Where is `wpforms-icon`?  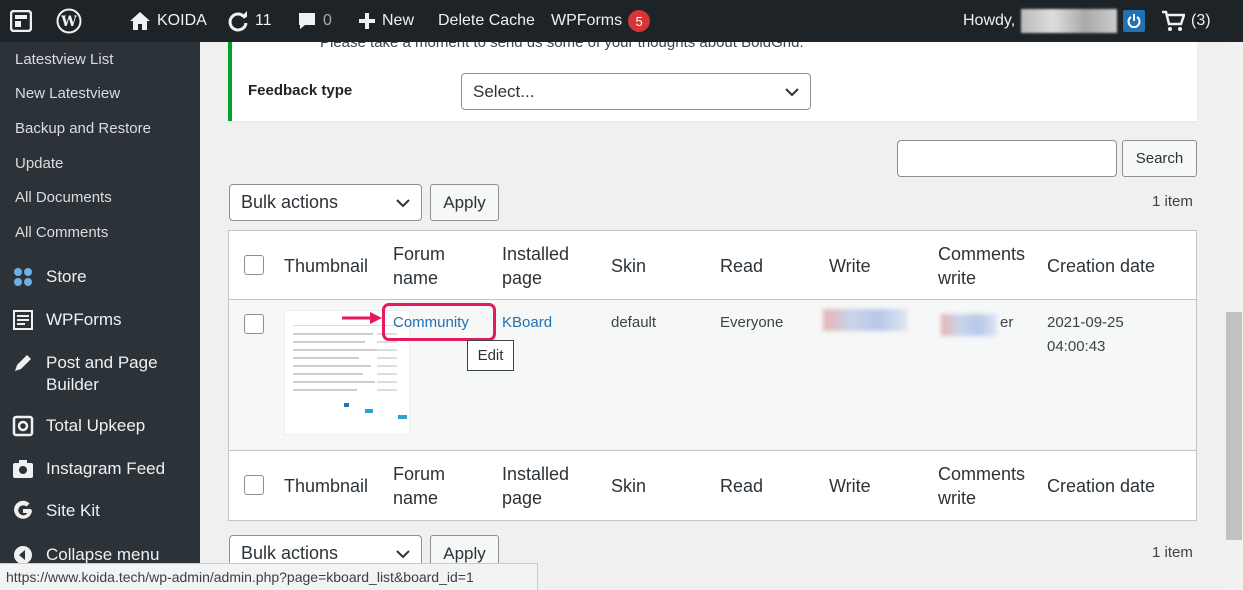 wpforms-icon is located at coordinates (23, 320).